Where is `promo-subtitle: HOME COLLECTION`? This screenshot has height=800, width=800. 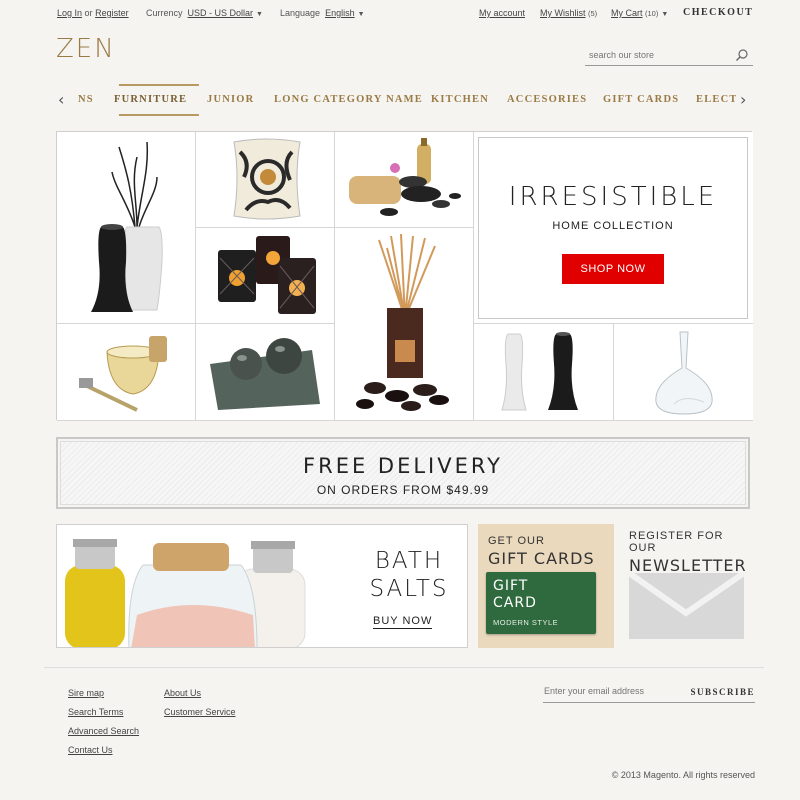 promo-subtitle: HOME COLLECTION is located at coordinates (613, 226).